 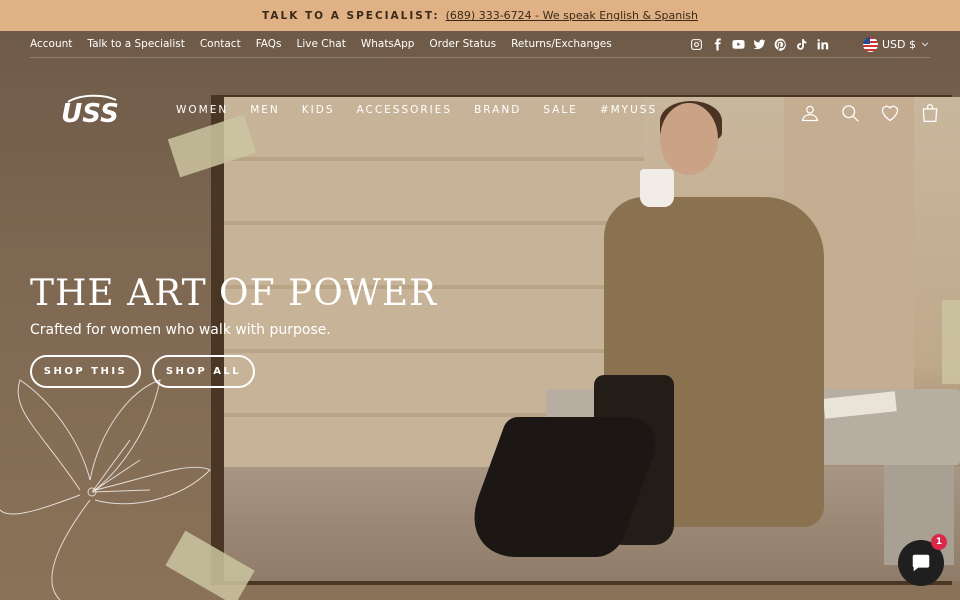 I want to click on wishlist-icon, so click(x=890, y=113).